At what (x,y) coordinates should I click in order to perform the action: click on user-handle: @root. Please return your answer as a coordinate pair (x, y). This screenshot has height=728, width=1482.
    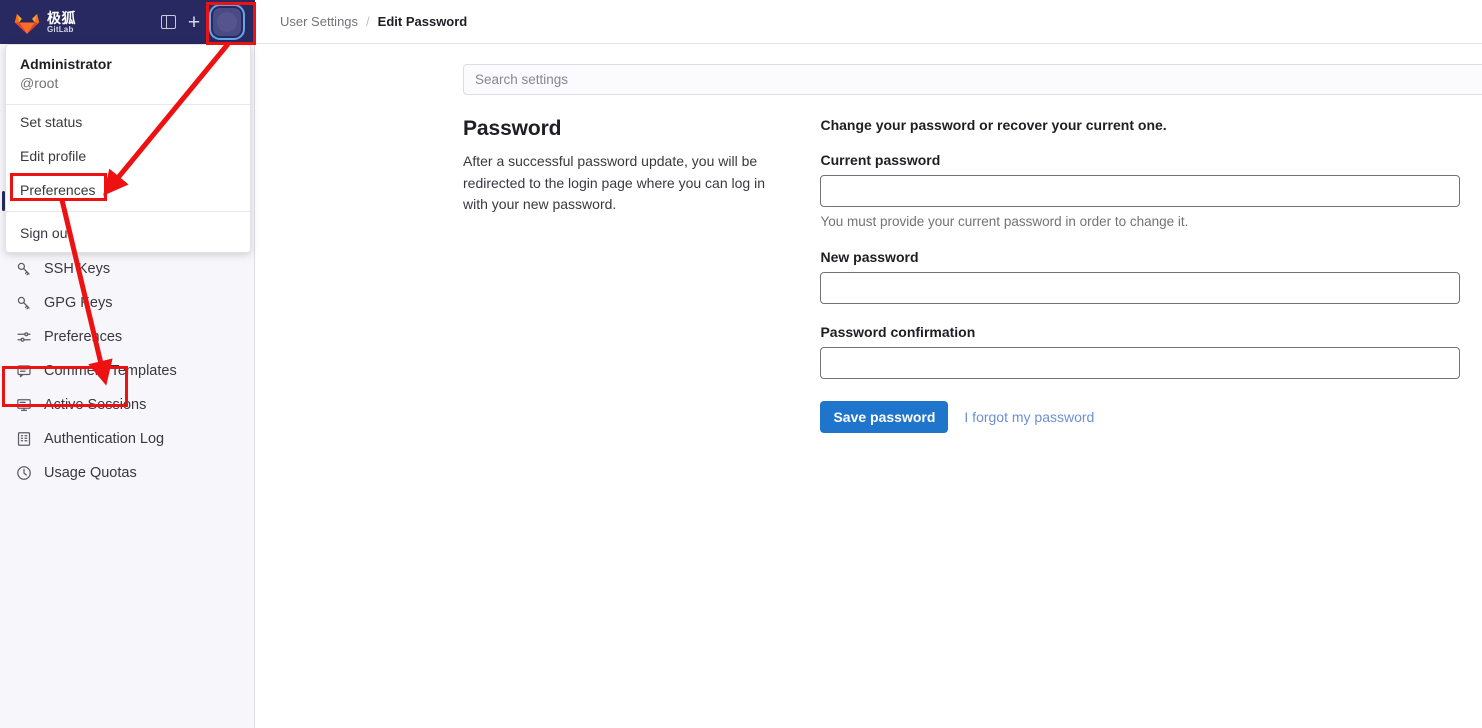
    Looking at the image, I should click on (39, 82).